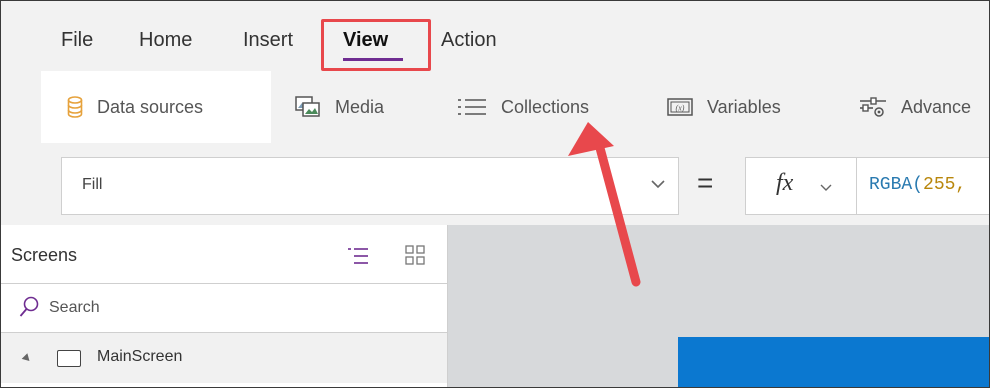 Image resolution: width=992 pixels, height=390 pixels. Describe the element at coordinates (415, 257) in the screenshot. I see `grid-view-icon` at that location.